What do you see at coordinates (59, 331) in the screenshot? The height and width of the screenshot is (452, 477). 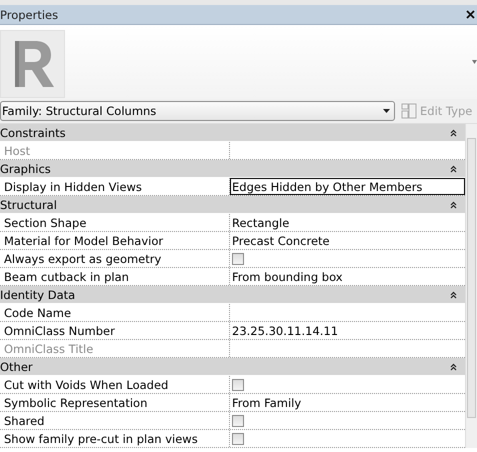 I see `property-name: OmniClass Number` at bounding box center [59, 331].